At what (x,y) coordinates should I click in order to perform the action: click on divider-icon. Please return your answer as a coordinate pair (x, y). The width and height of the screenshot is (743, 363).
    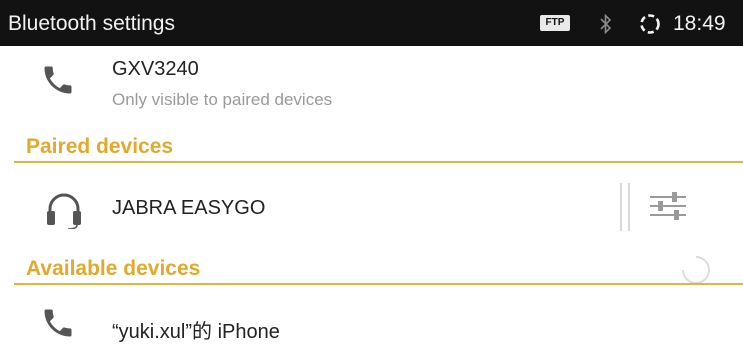
    Looking at the image, I should click on (625, 207).